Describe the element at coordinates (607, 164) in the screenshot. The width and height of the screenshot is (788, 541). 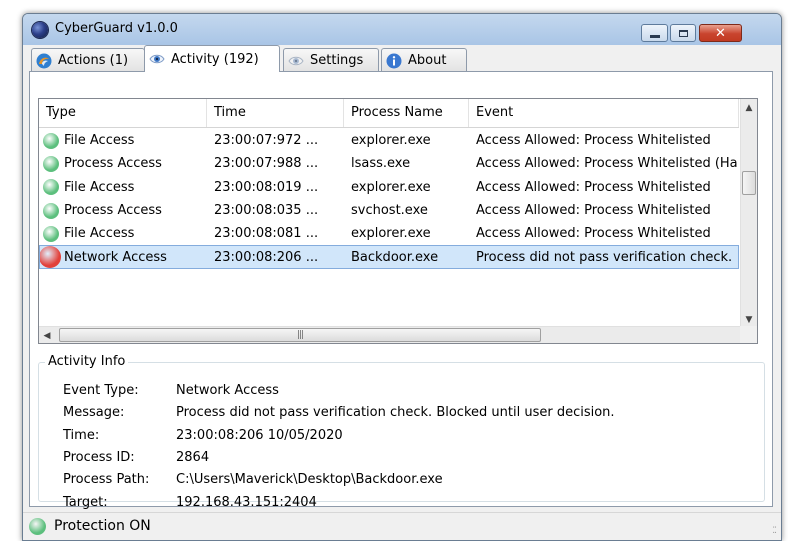
I see `row-event: Access Allowed: Process Whitelisted (Ha` at that location.